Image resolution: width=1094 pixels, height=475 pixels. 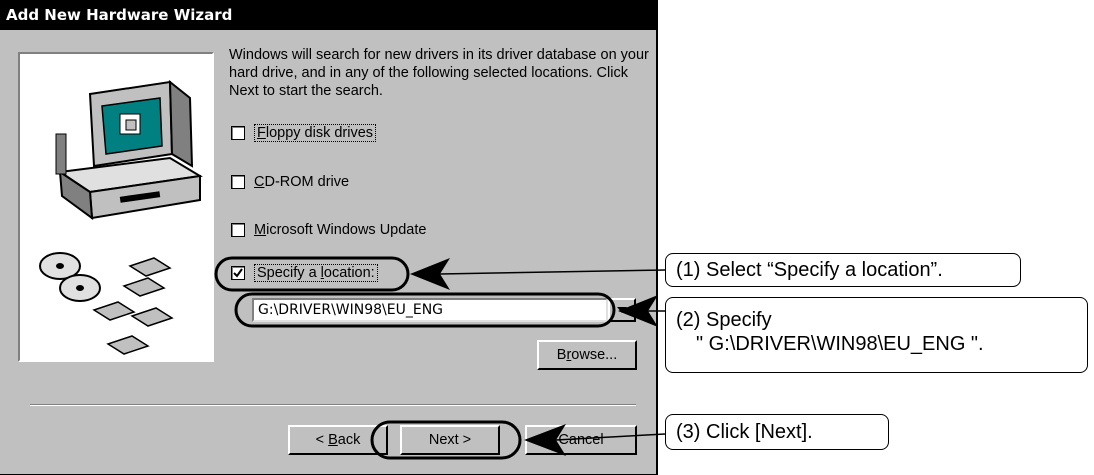 I want to click on computer-and-discs-icon, so click(x=121, y=217).